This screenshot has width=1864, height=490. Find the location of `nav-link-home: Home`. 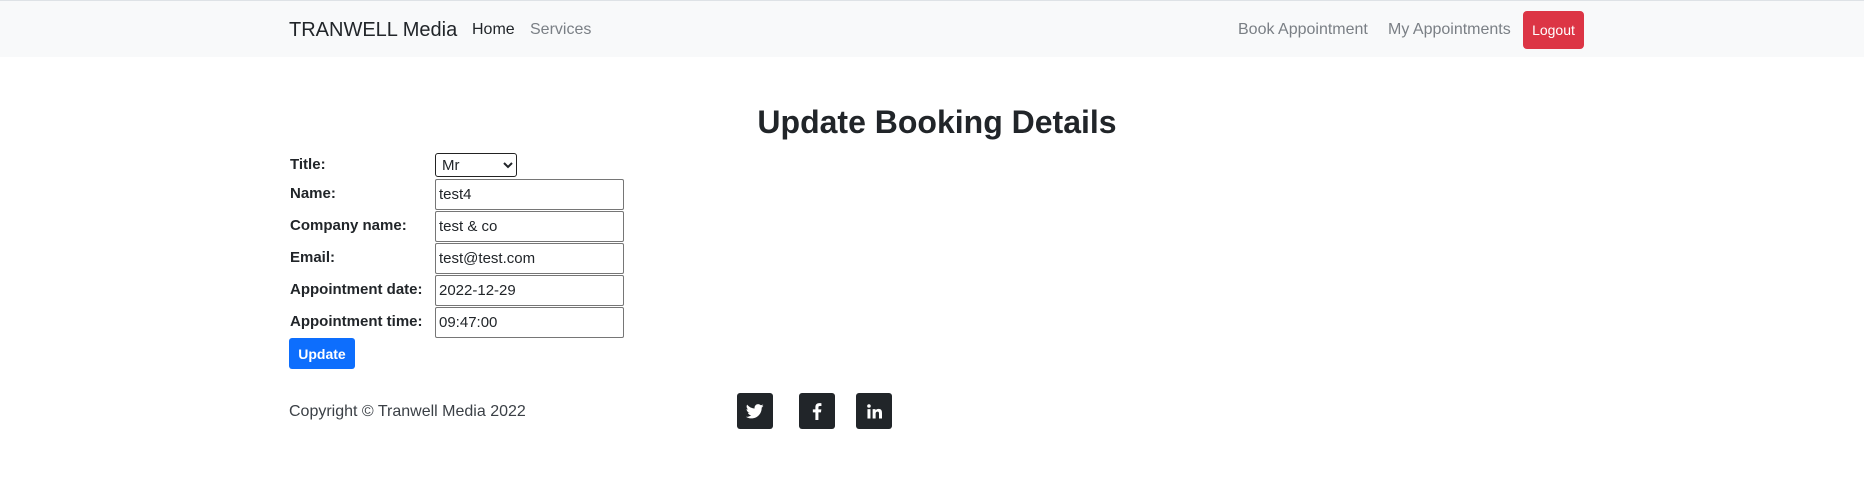

nav-link-home: Home is located at coordinates (493, 30).